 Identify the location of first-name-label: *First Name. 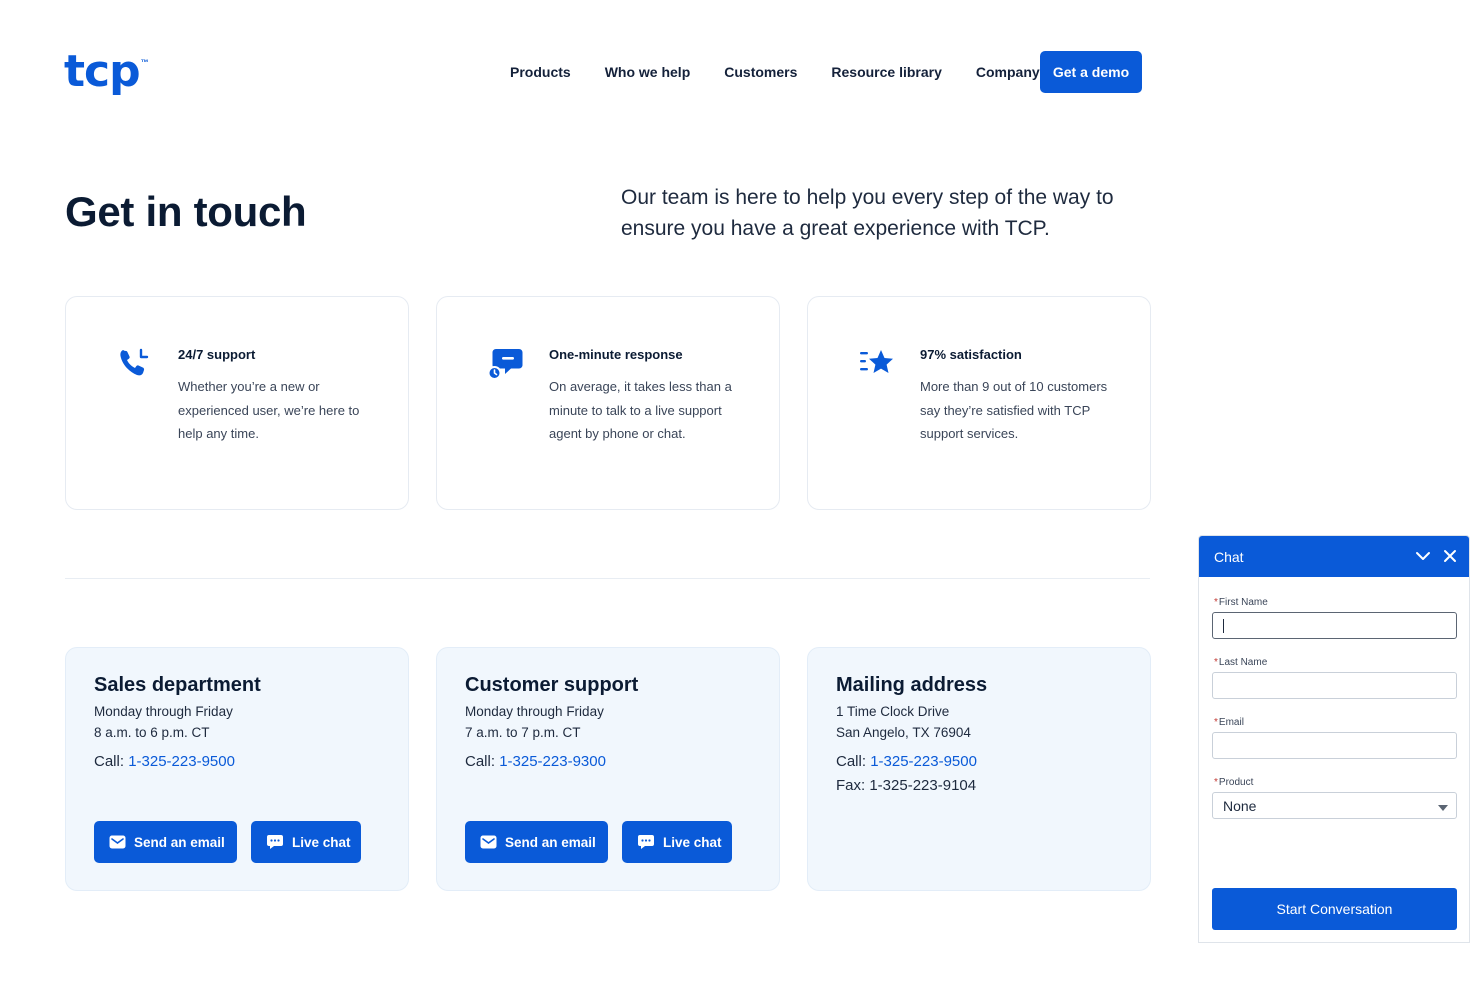
(1241, 602).